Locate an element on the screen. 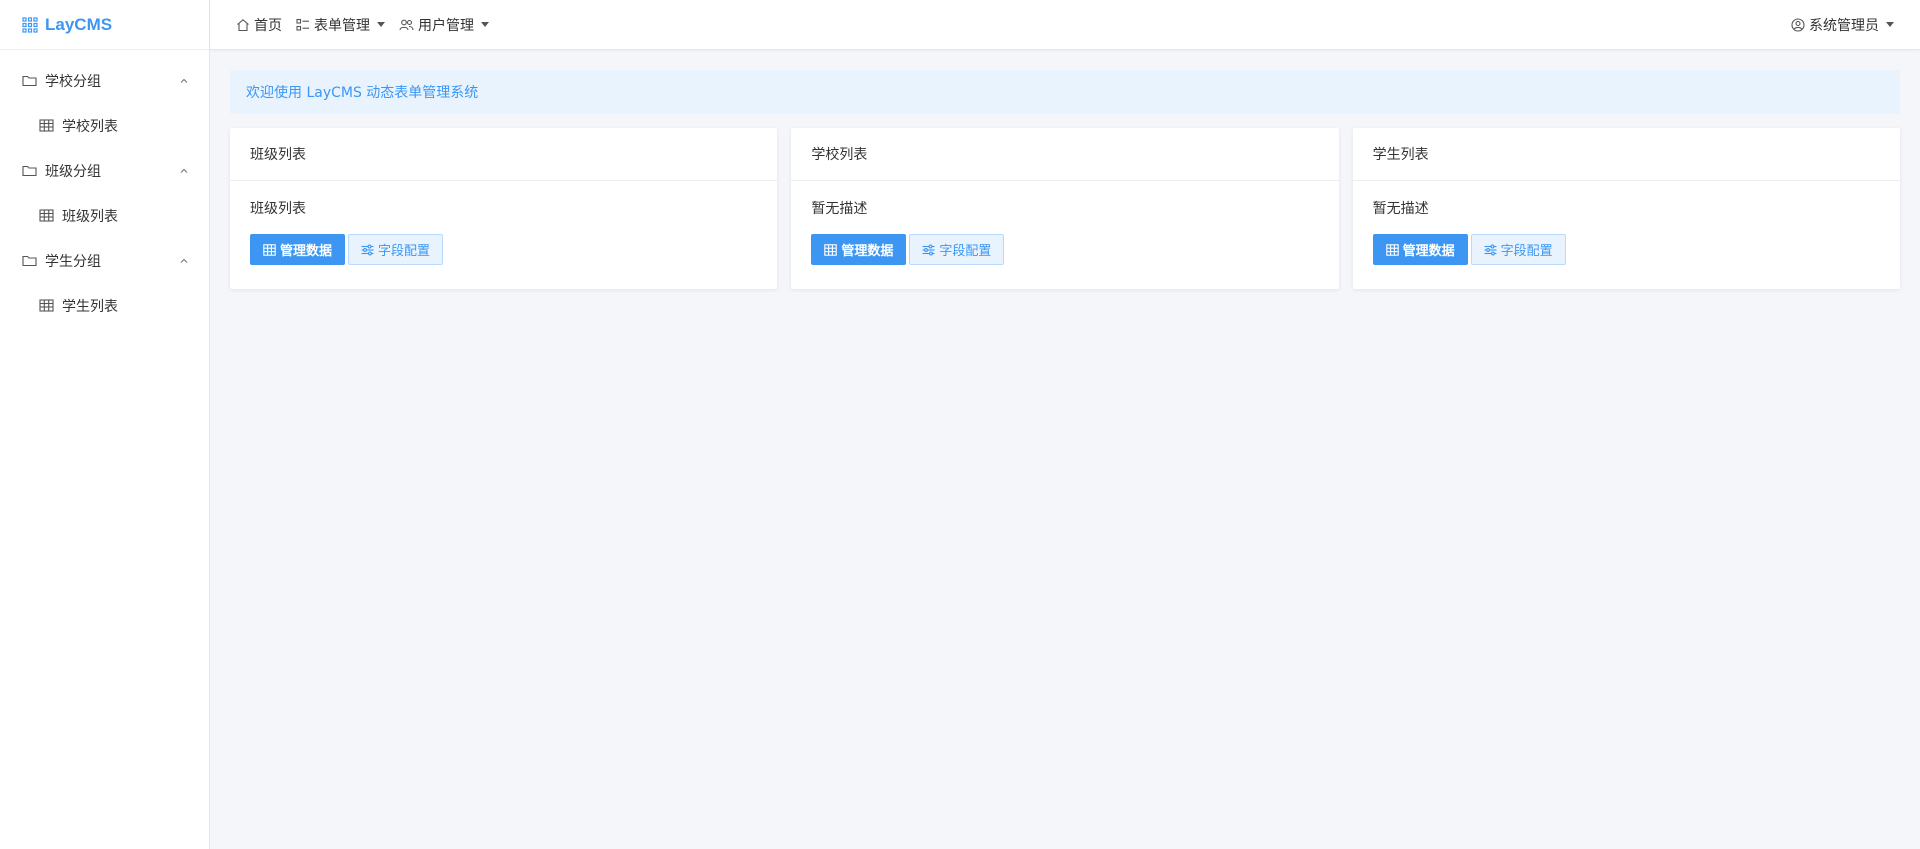  sidebar: LayCMS 学校分组 学校列表 班级分组 班级列表 学生分组 学生列表 is located at coordinates (105, 424).